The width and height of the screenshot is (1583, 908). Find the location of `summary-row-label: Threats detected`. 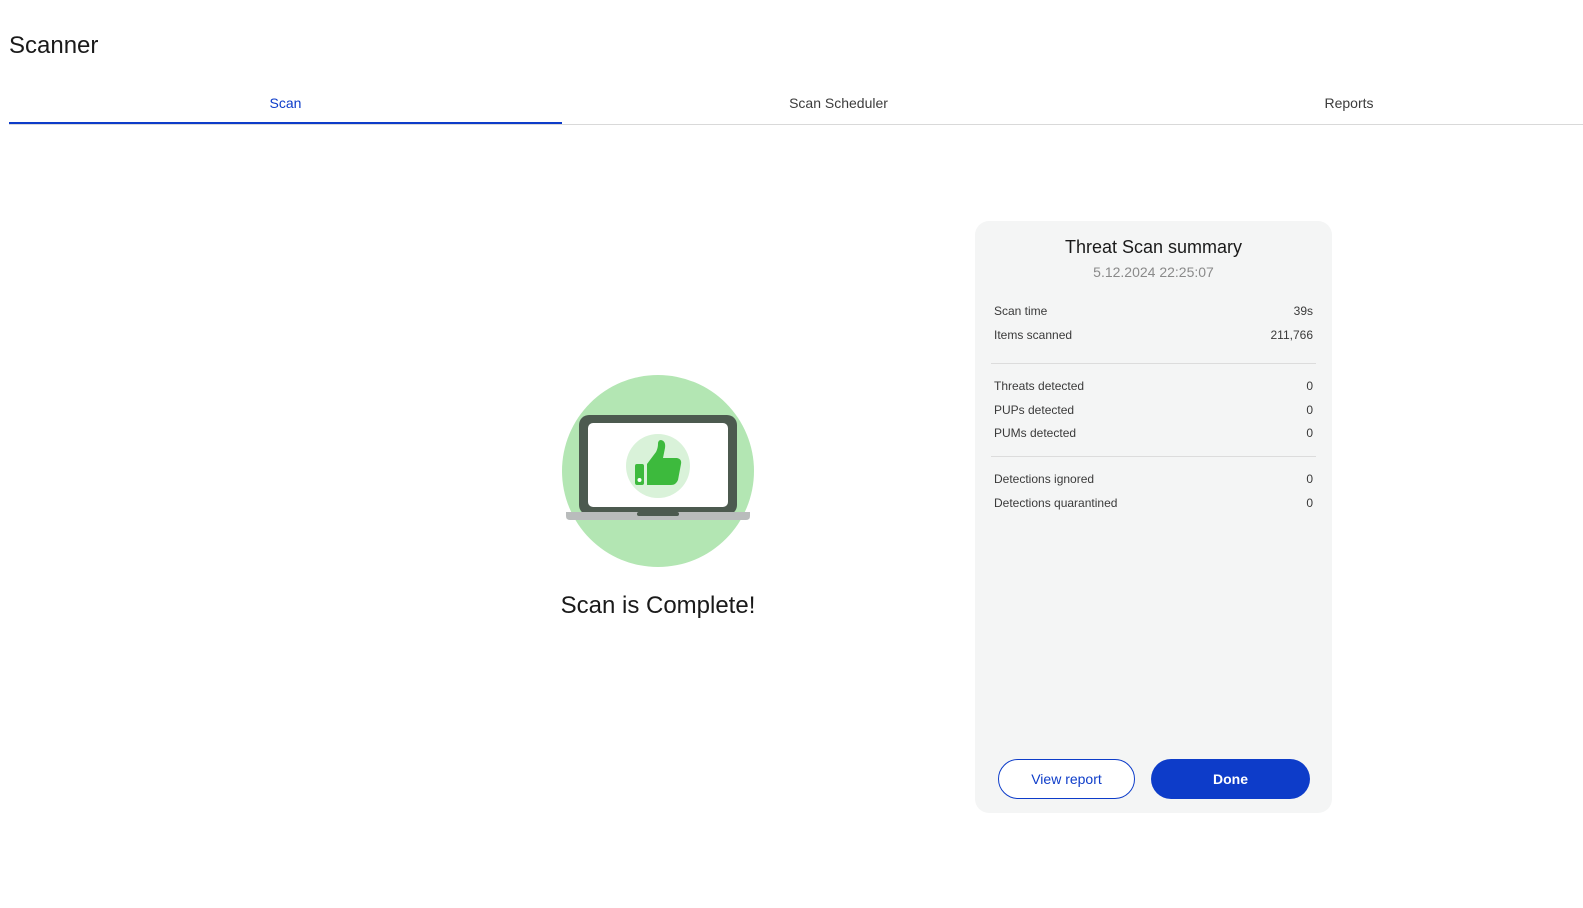

summary-row-label: Threats detected is located at coordinates (1039, 386).